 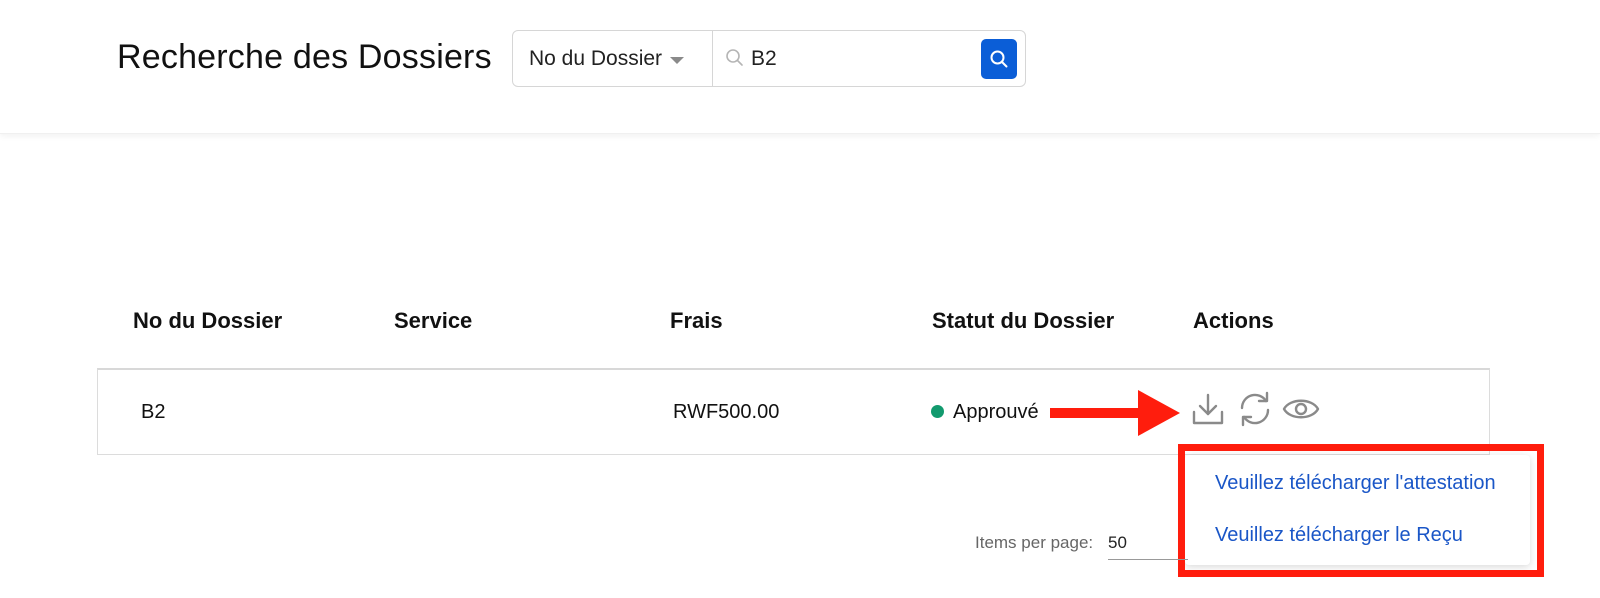 I want to click on status-label: Approuvé, so click(x=996, y=412).